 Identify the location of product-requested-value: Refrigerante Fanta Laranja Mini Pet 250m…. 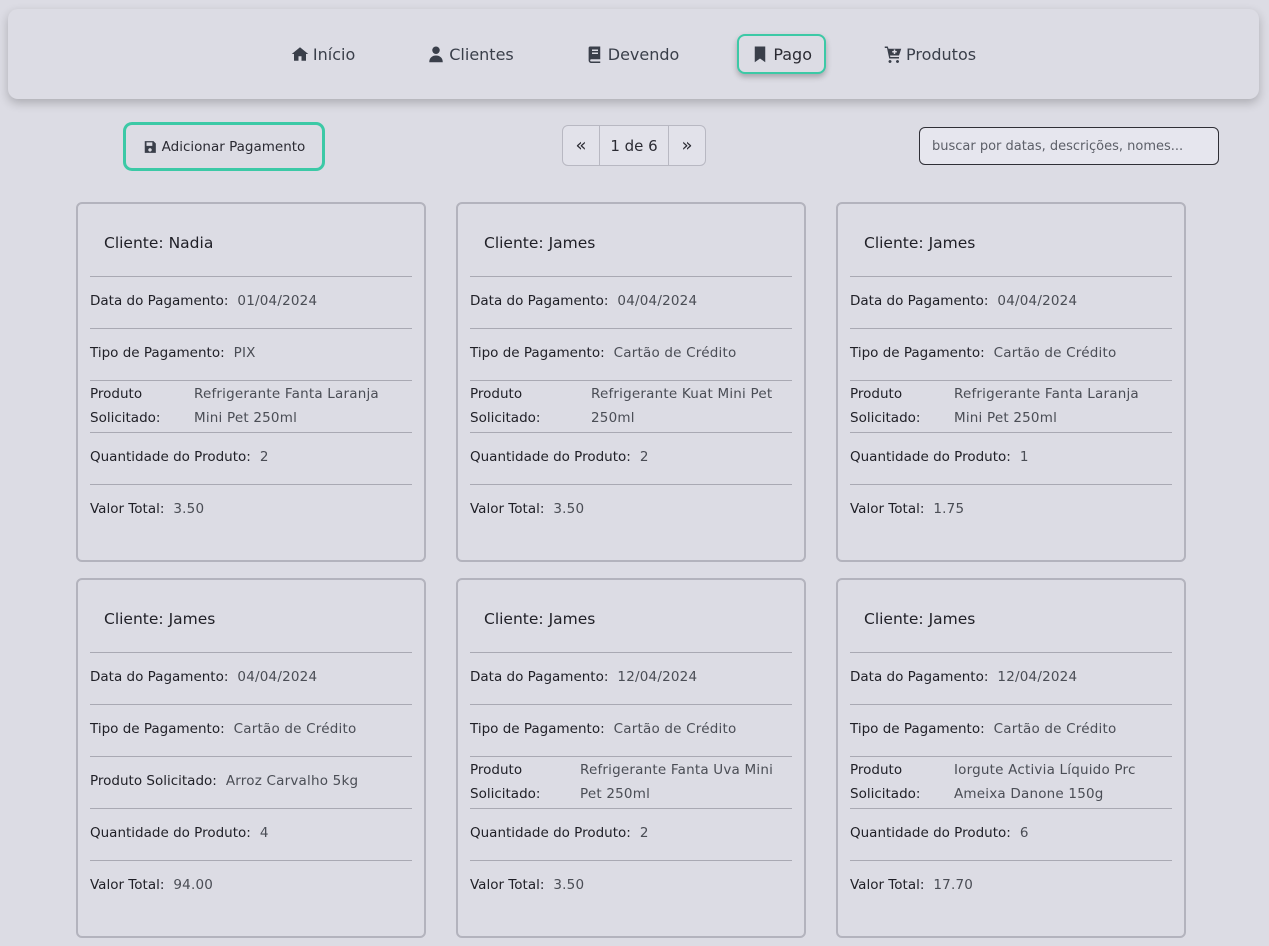
(1046, 406).